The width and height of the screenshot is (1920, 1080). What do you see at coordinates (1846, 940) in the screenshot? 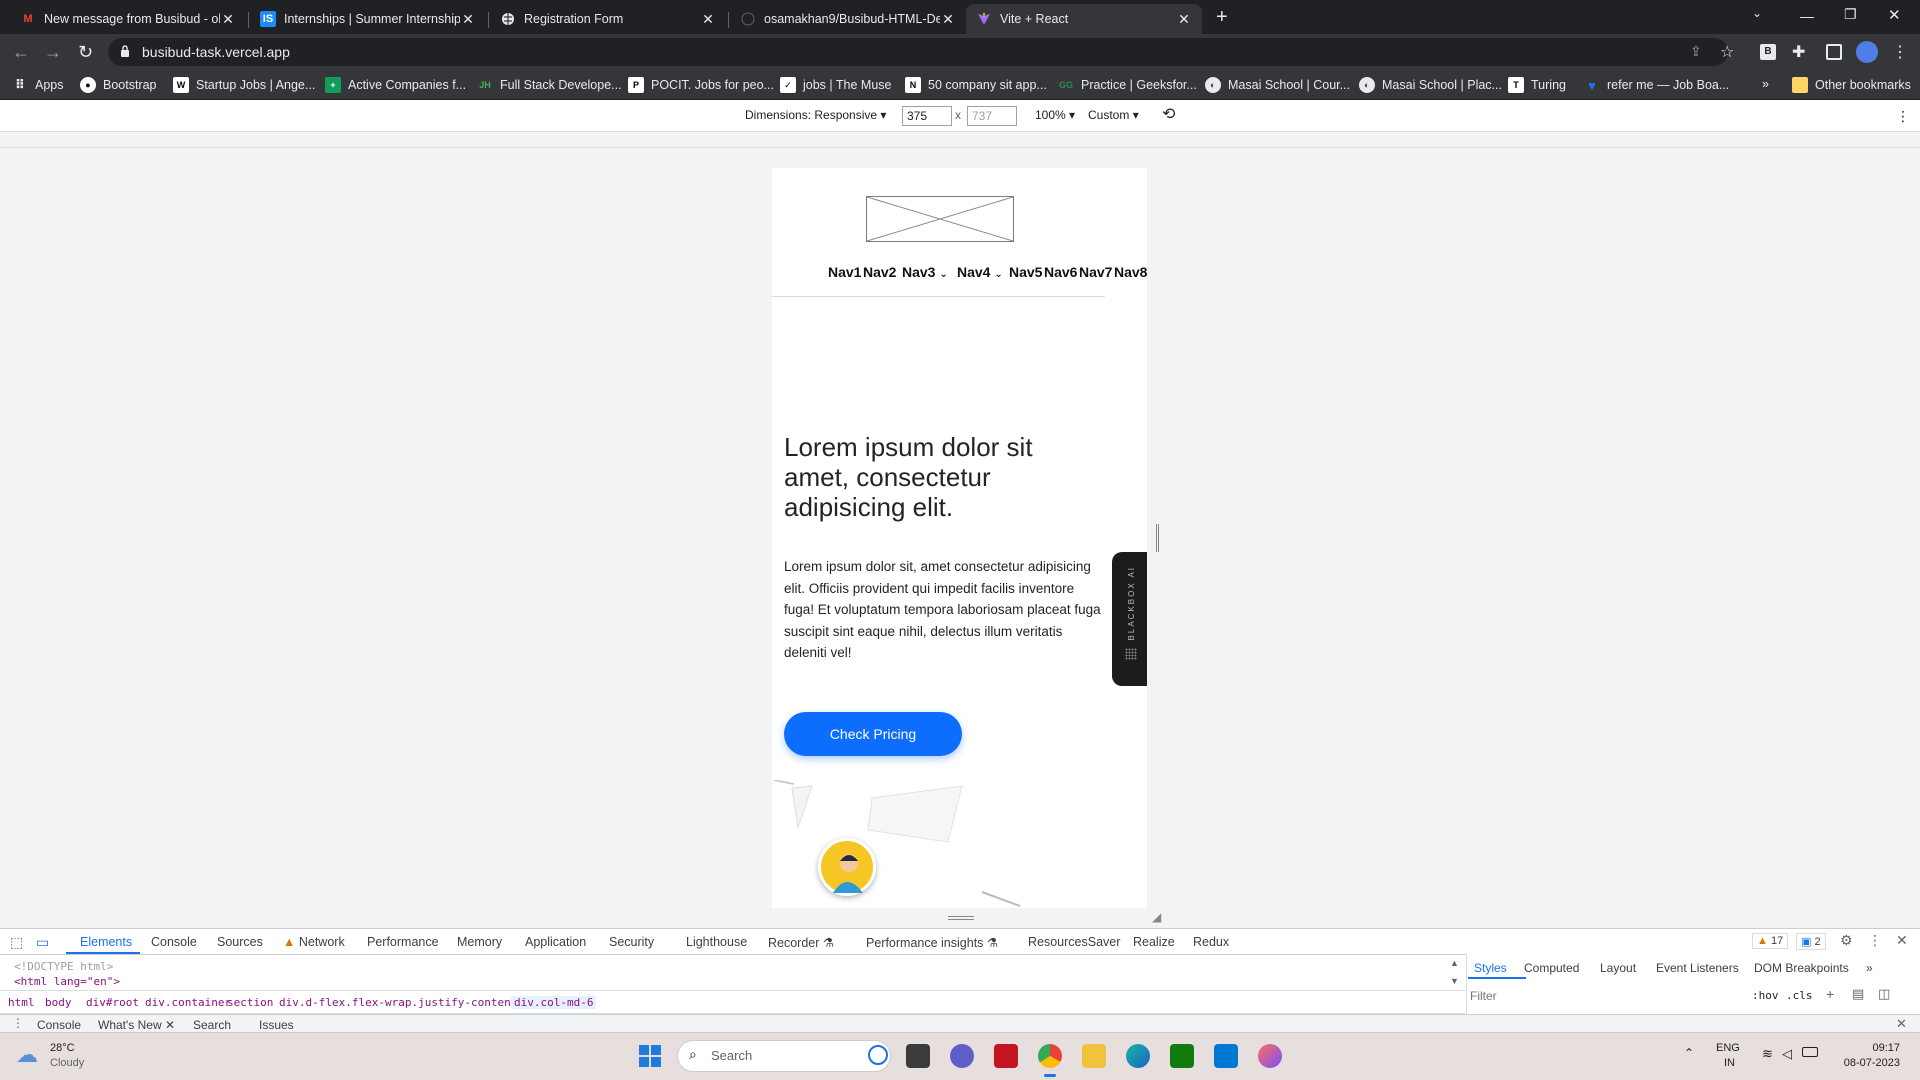
I see `settings-gear-icon: ⚙` at bounding box center [1846, 940].